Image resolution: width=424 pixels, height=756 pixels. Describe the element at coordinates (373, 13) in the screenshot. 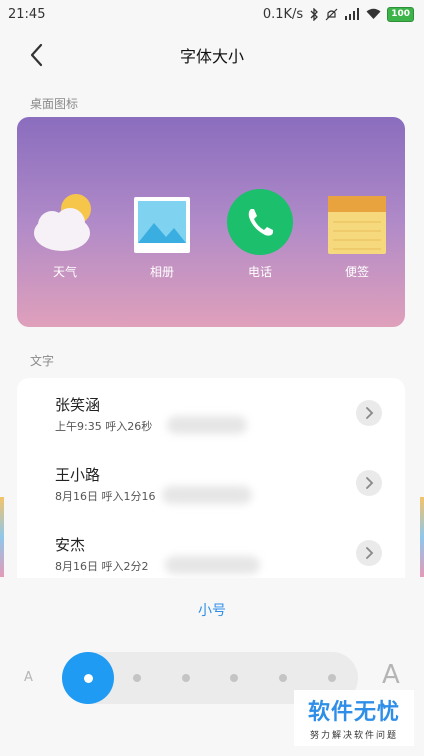

I see `wifi-icon` at that location.